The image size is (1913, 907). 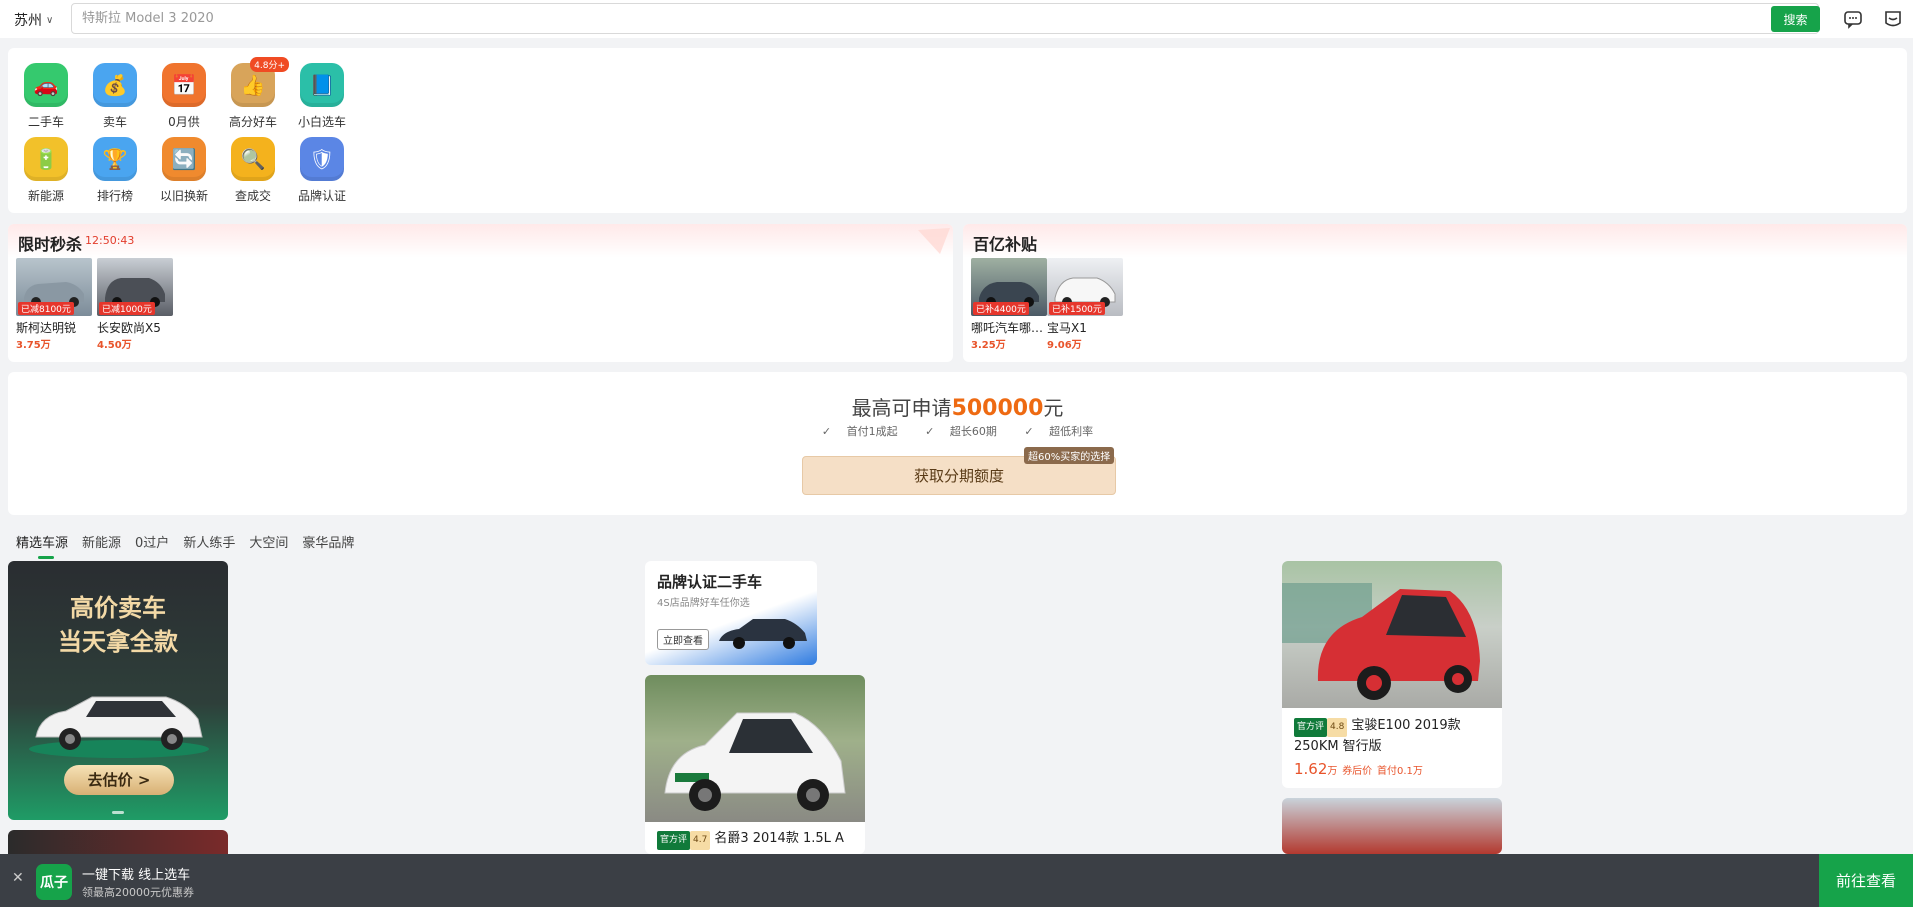 I want to click on loan-features: ✓ 首付1成起 ✓ 超长60期 ✓ 超低利率, so click(x=957, y=431).